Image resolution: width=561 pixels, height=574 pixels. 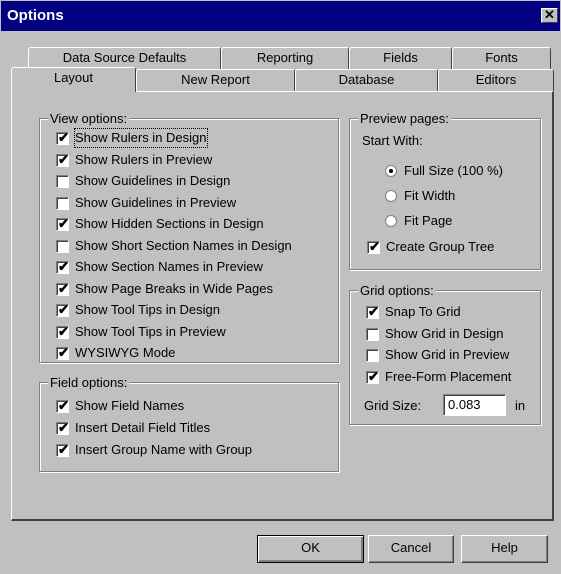 I want to click on title-bar: Options ✕, so click(x=280, y=16).